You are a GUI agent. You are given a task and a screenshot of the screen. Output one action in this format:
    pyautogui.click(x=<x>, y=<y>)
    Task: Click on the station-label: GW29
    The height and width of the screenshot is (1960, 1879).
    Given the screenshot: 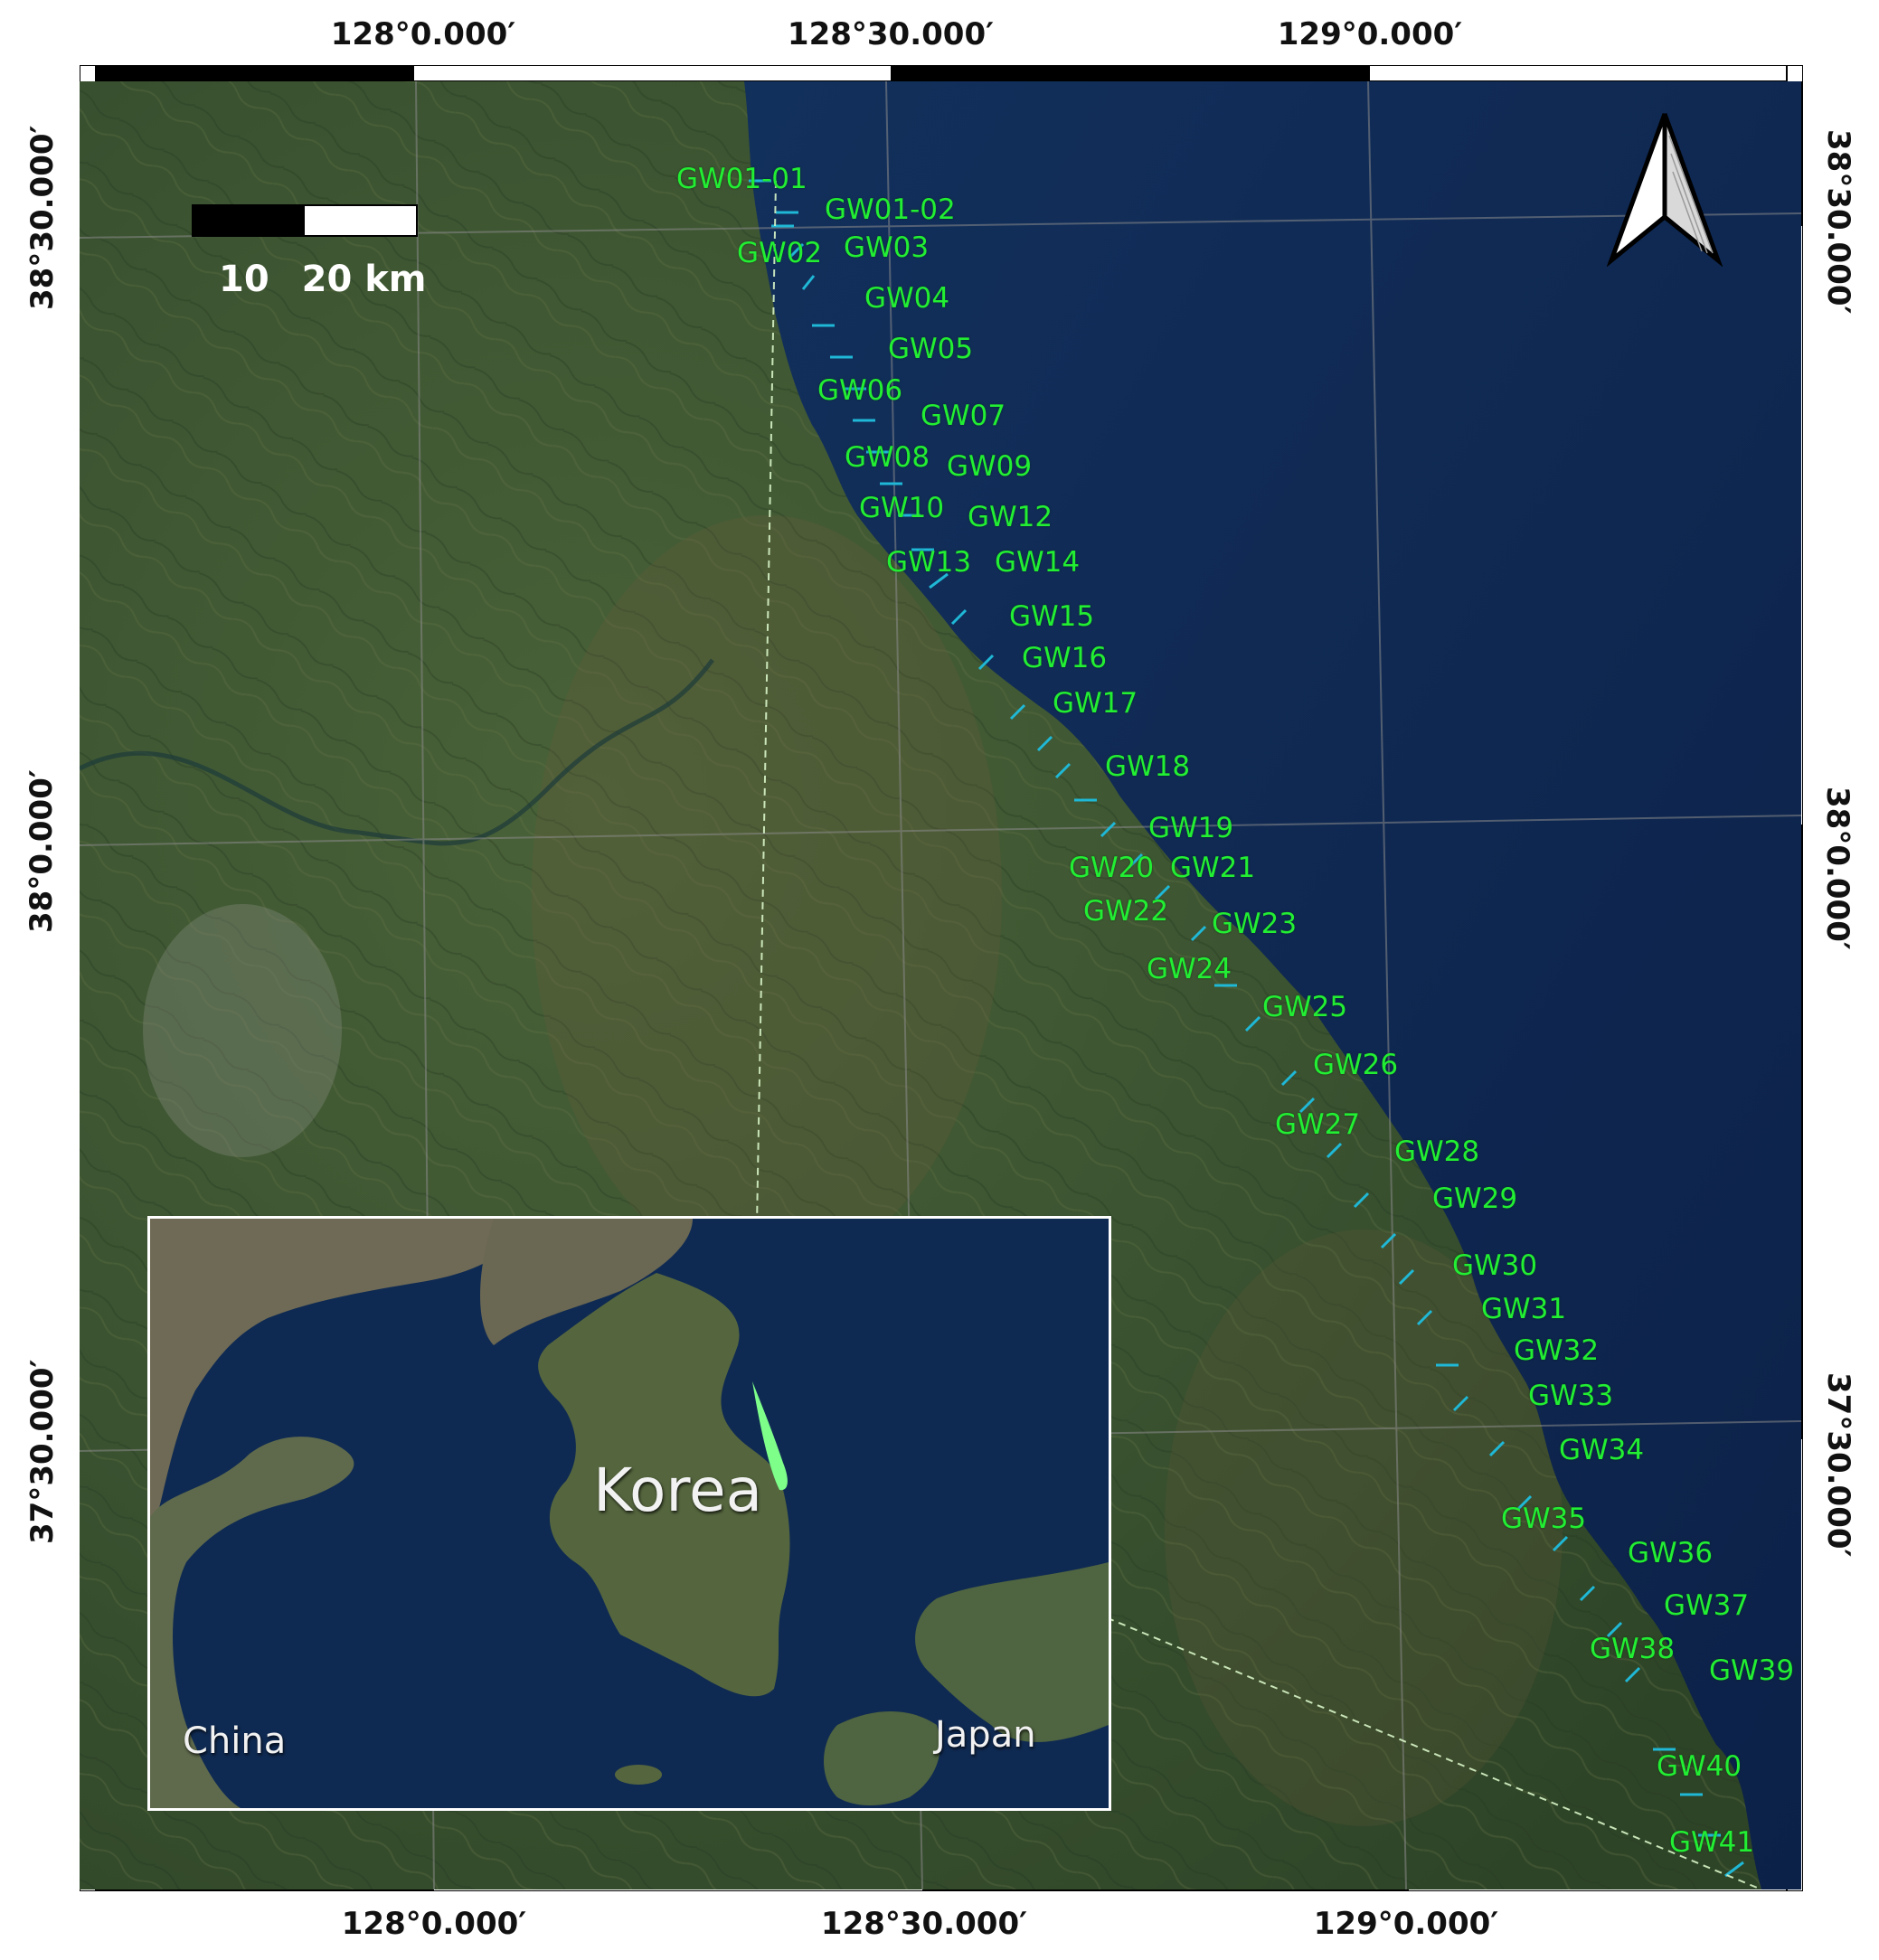 What is the action you would take?
    pyautogui.click(x=1475, y=1199)
    